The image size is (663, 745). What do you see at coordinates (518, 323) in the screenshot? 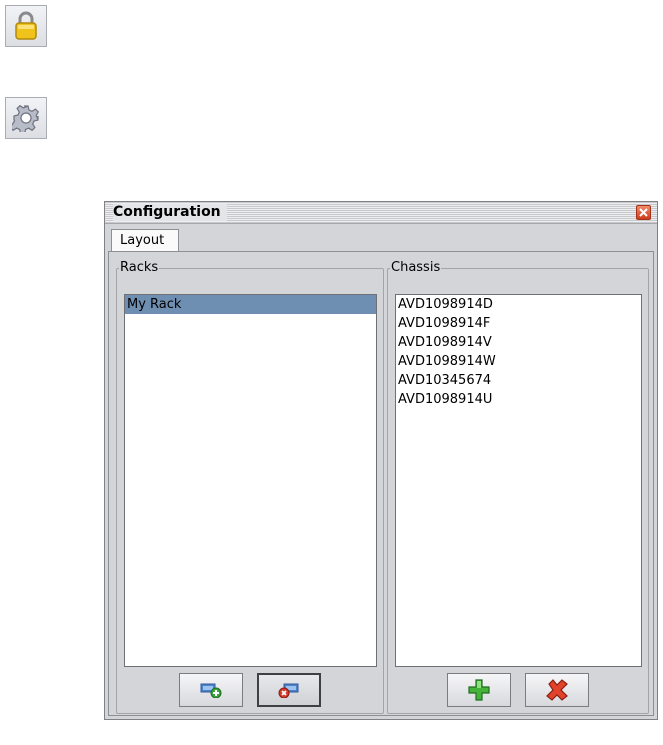
I see `list-item: AVD1098914F` at bounding box center [518, 323].